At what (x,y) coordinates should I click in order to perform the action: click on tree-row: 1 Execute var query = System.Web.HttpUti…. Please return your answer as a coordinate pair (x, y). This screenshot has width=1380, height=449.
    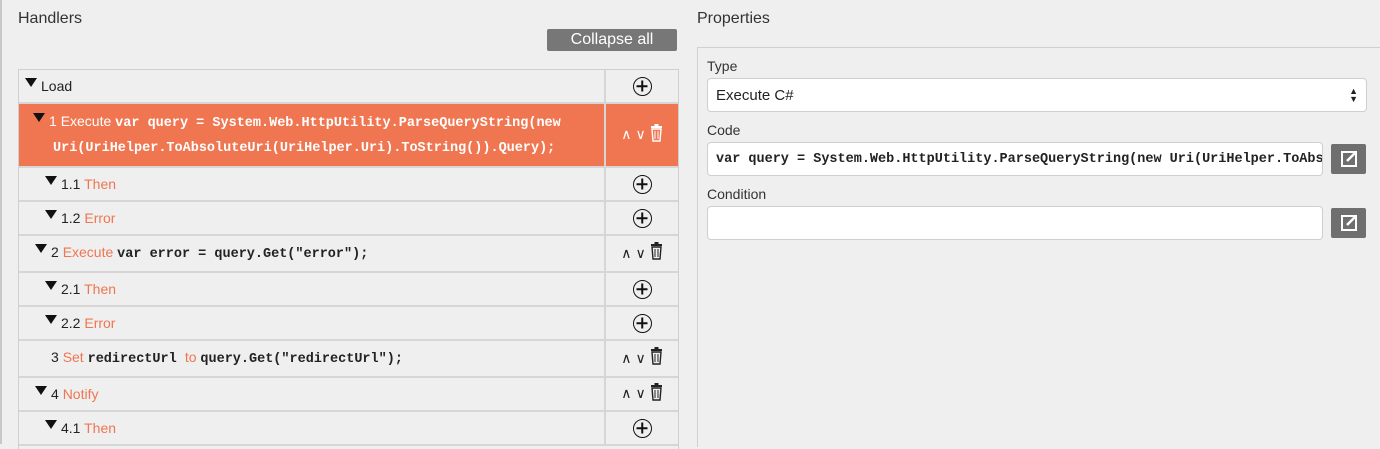
    Looking at the image, I should click on (348, 136).